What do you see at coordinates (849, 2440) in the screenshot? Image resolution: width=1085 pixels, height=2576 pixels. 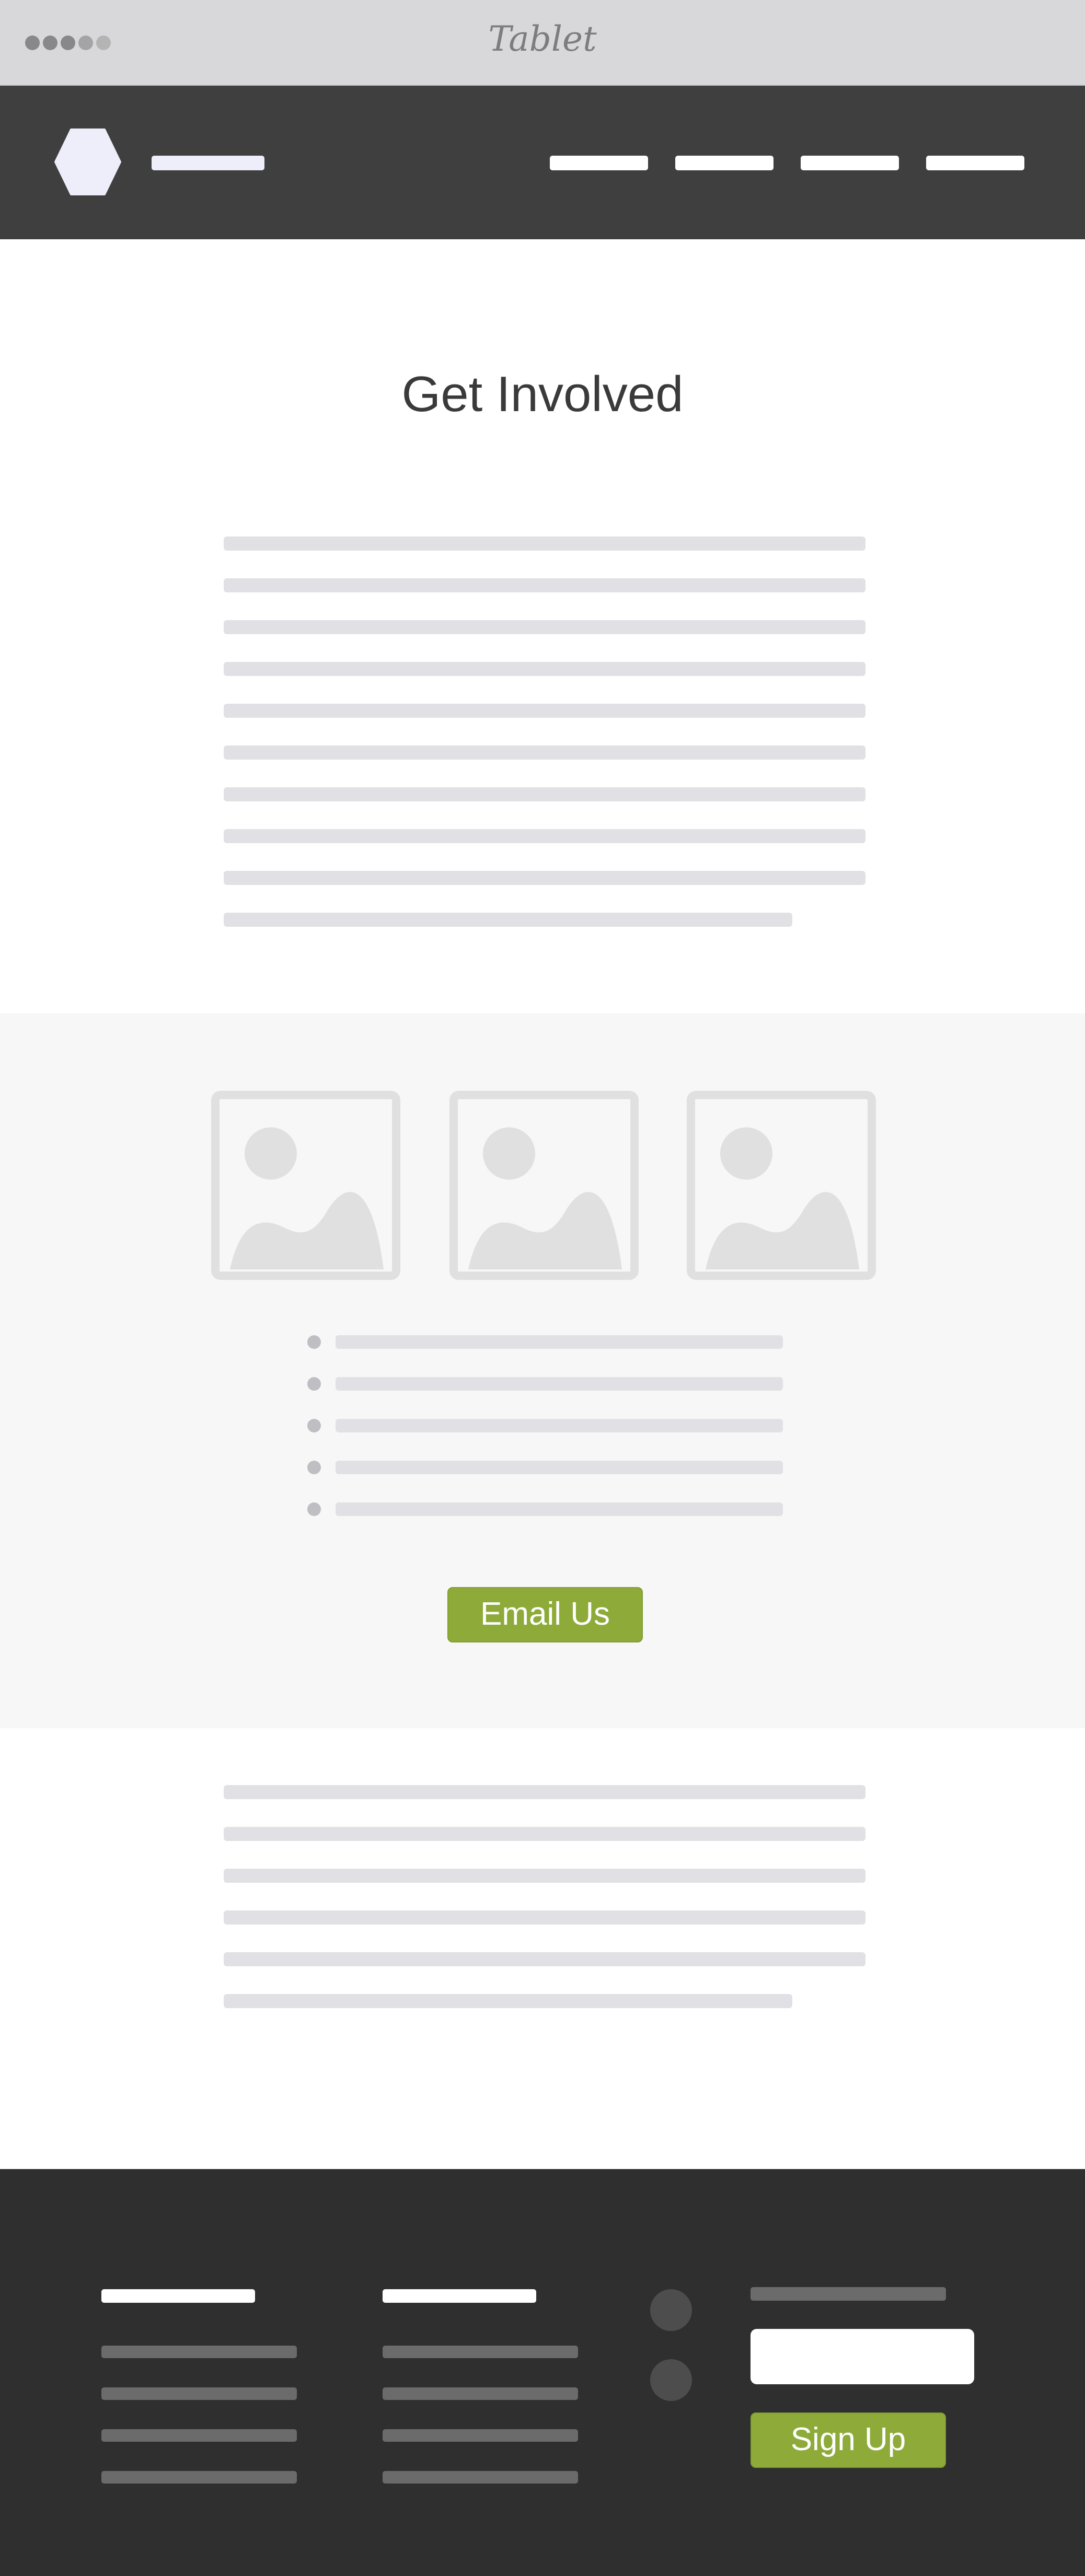 I see `sign-up-button: Sign Up` at bounding box center [849, 2440].